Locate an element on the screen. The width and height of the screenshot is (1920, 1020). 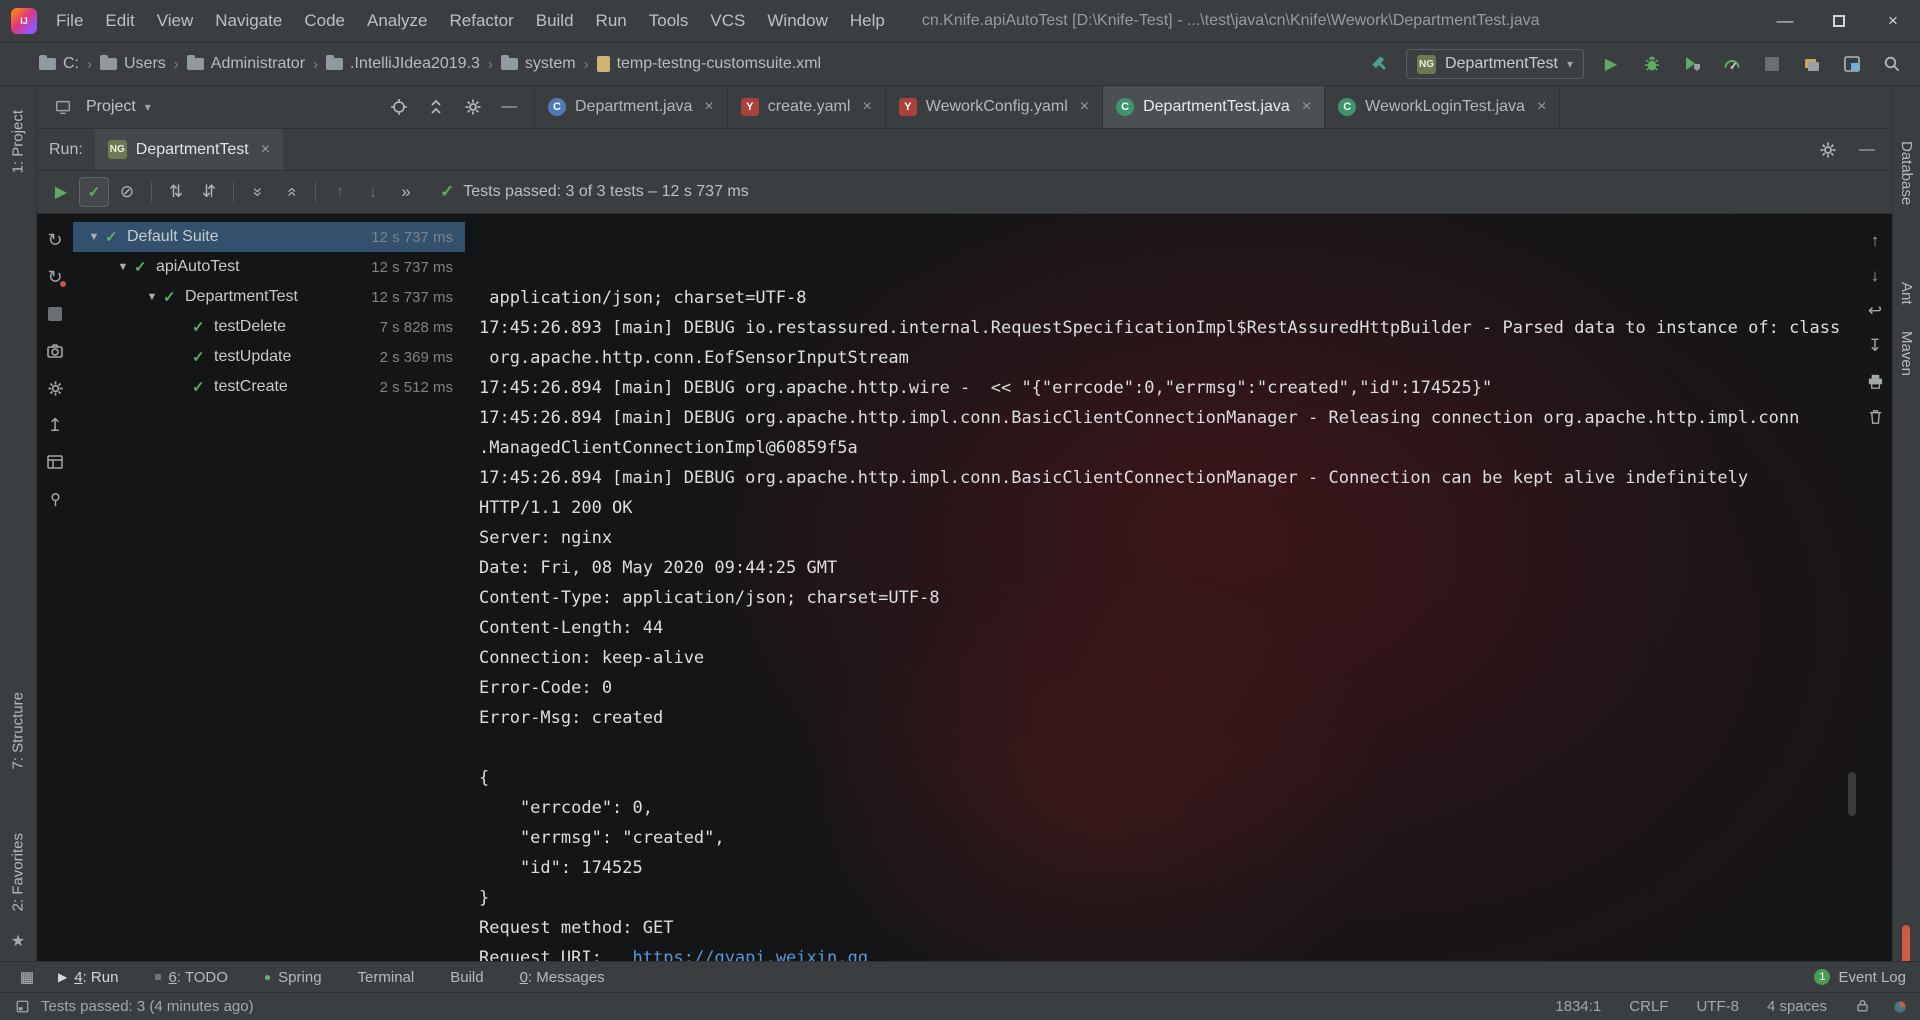
caret-position: 1834:1 is located at coordinates (1578, 1006).